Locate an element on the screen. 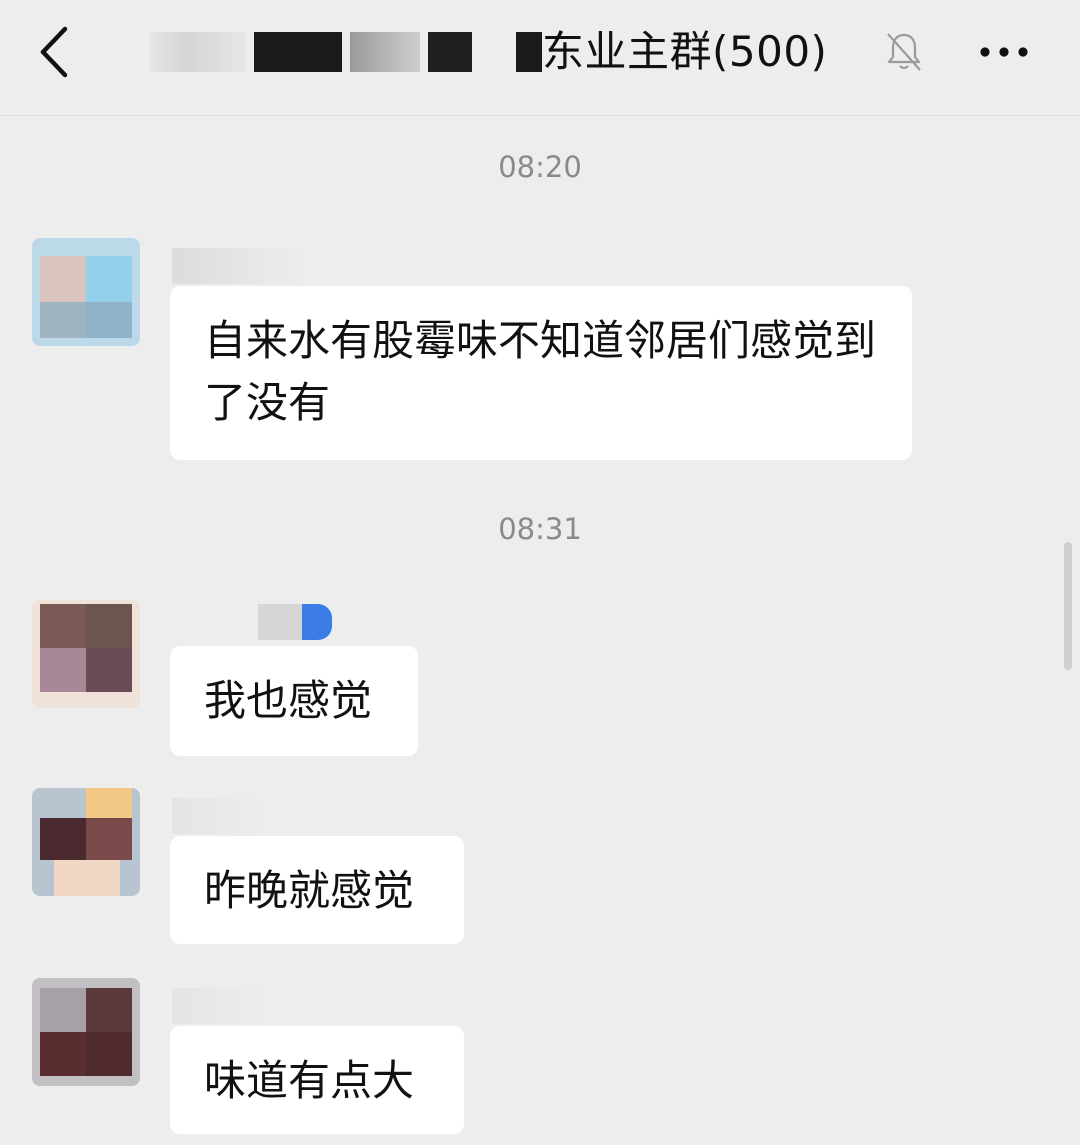 Image resolution: width=1080 pixels, height=1145 pixels. chevron-left-icon is located at coordinates (54, 52).